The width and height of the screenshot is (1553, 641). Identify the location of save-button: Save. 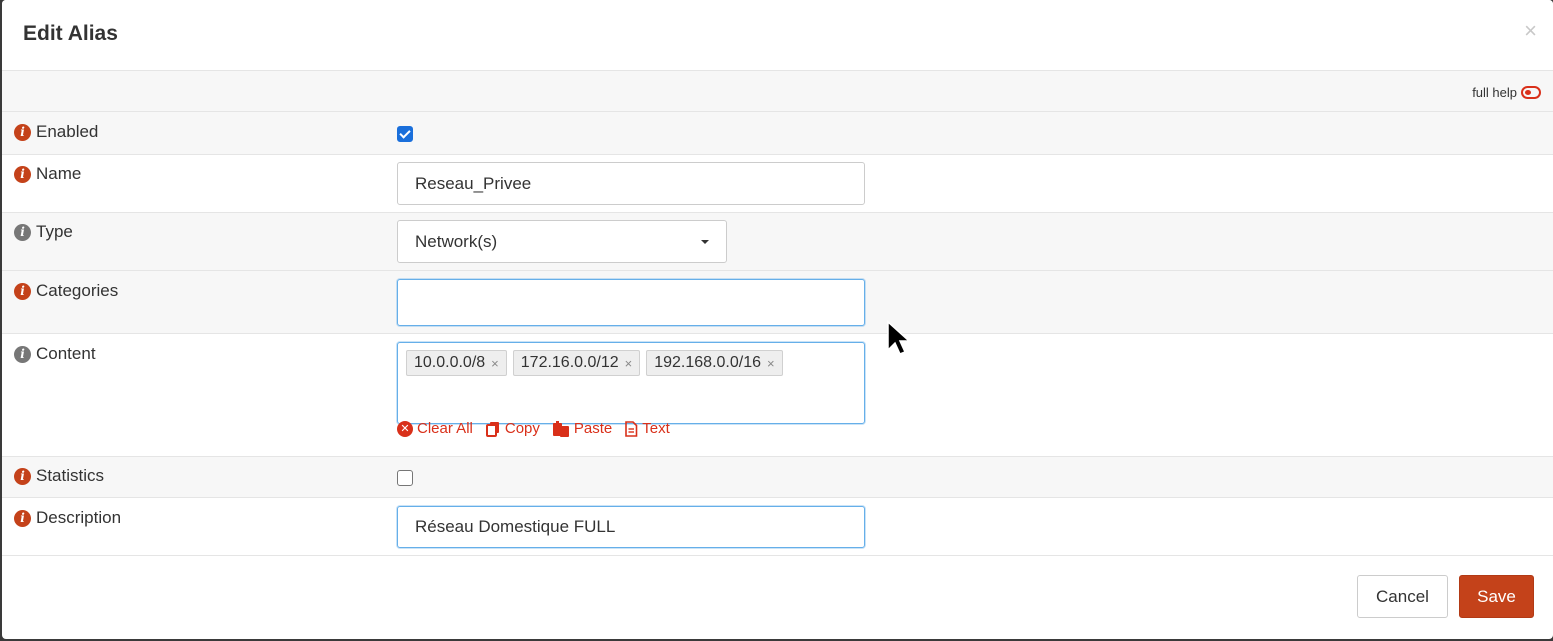
(1496, 596).